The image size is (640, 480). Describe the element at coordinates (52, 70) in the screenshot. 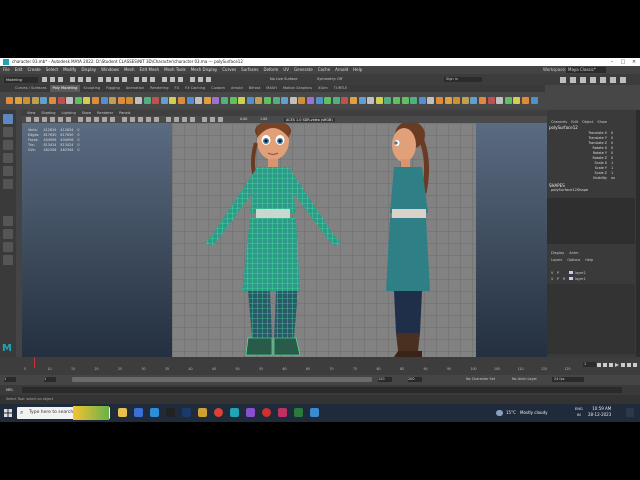

I see `menu-item-select: Select` at that location.